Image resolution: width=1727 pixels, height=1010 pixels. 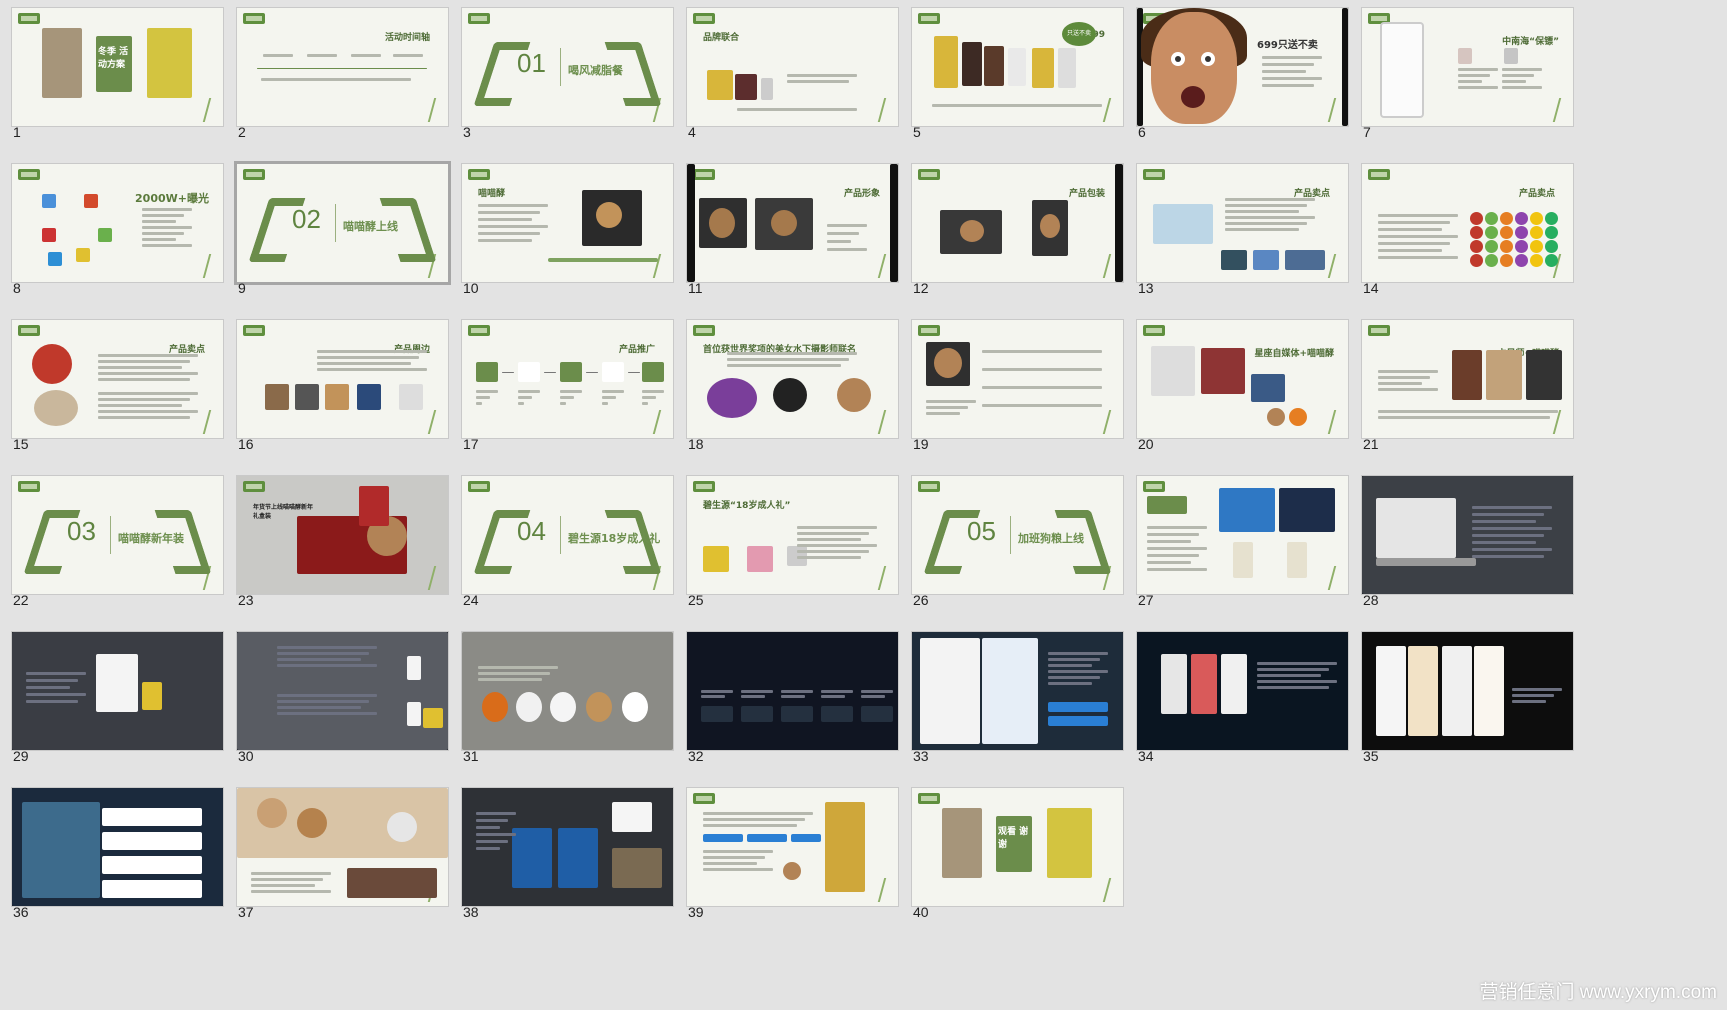 I want to click on slide-thumbnail-9: 02 喵喵酵上线, so click(x=342, y=223).